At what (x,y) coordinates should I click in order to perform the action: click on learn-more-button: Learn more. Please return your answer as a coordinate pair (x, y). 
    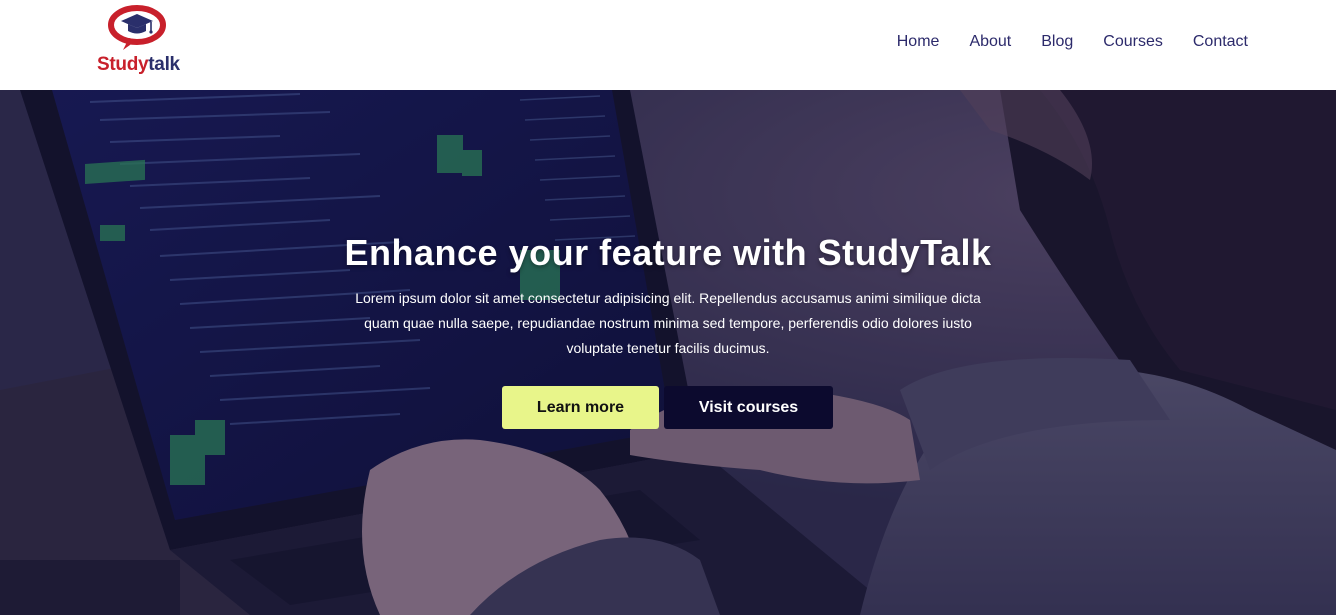
    Looking at the image, I should click on (580, 407).